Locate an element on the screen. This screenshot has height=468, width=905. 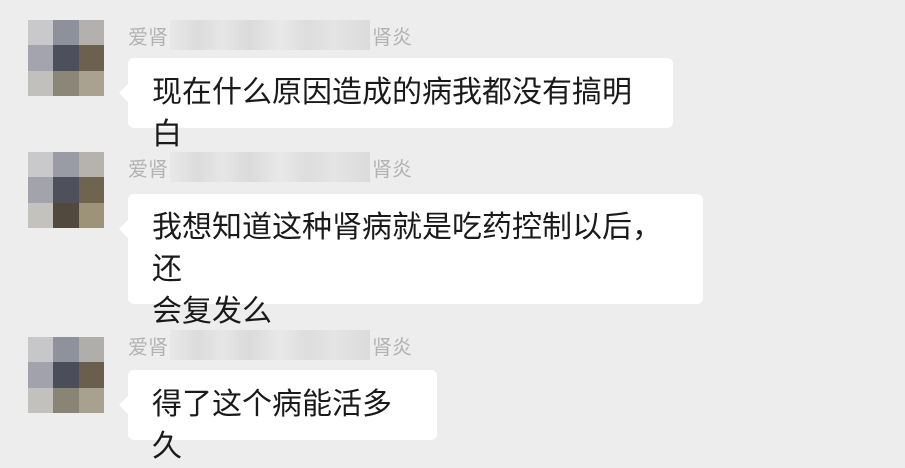
message-text-line: 我想知道这种肾病就是吃药控制以后，还 is located at coordinates (407, 248).